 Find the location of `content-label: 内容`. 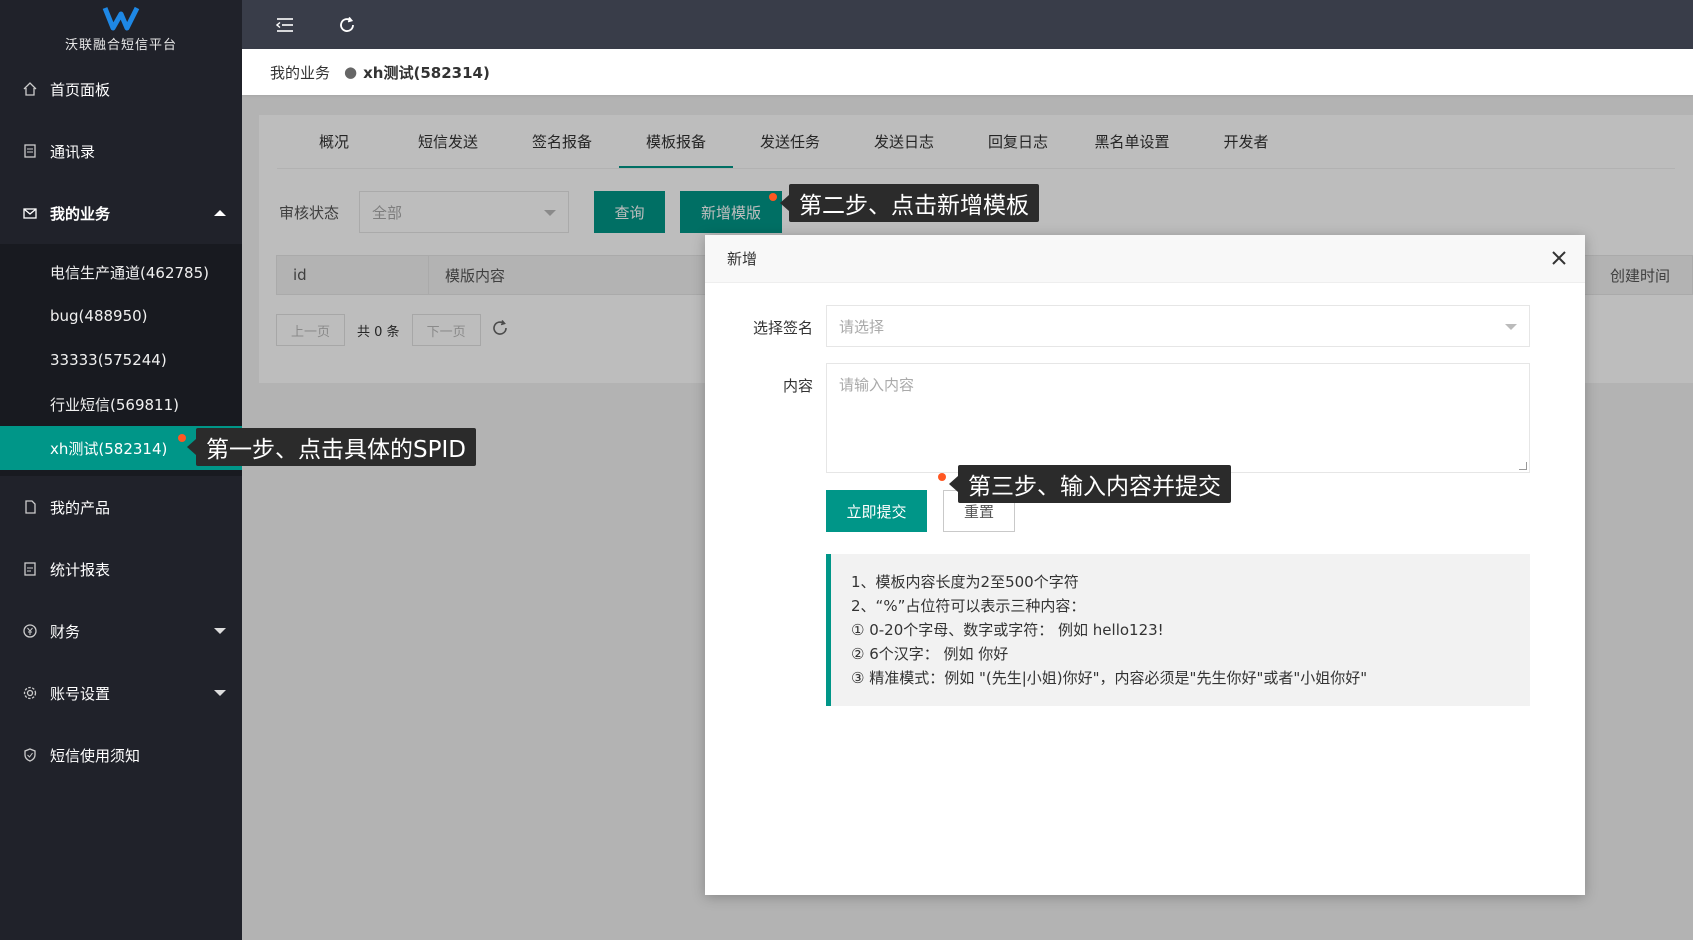

content-label: 内容 is located at coordinates (797, 386).